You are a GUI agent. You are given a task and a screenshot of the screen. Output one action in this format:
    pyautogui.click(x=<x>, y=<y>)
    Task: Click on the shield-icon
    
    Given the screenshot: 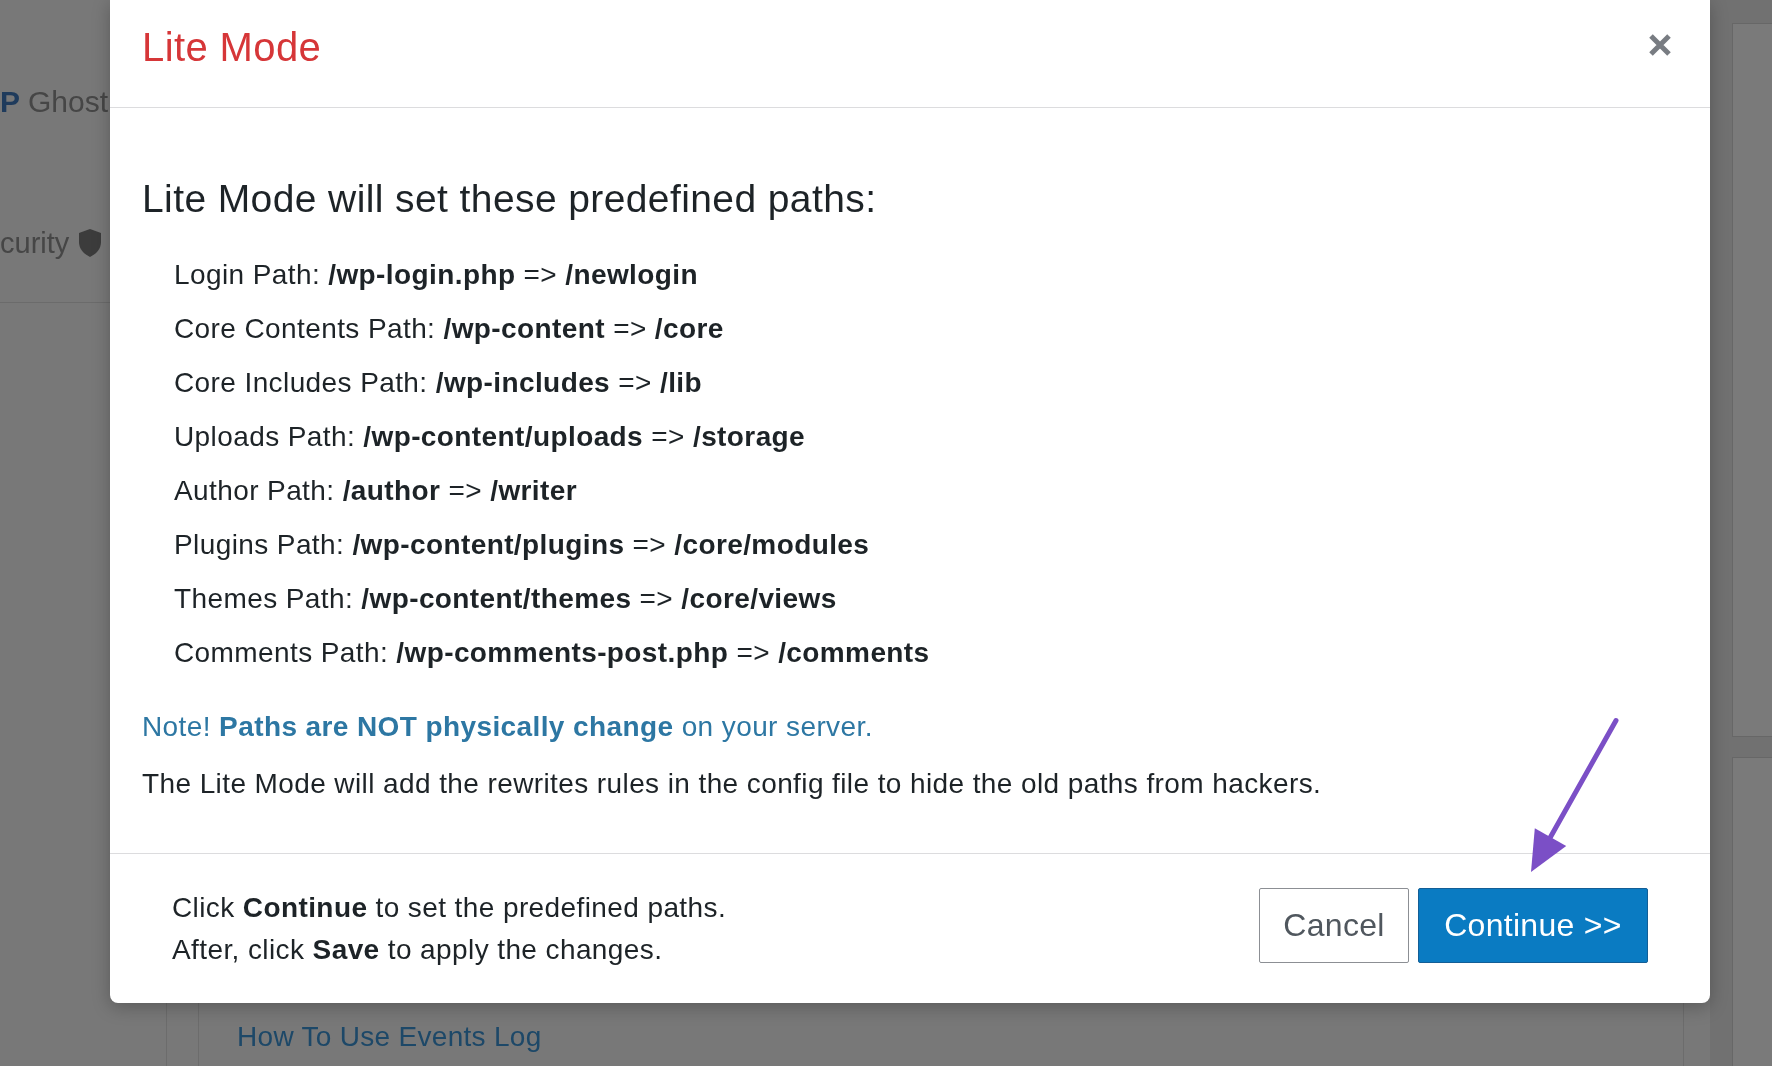 What is the action you would take?
    pyautogui.click(x=90, y=243)
    